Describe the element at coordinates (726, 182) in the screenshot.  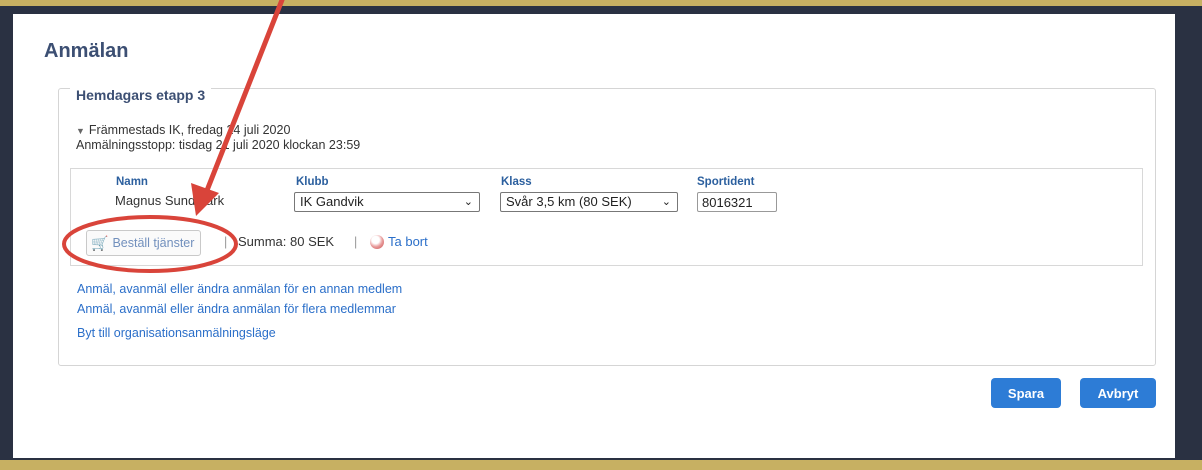
I see `column-label-sportident: Sportident` at that location.